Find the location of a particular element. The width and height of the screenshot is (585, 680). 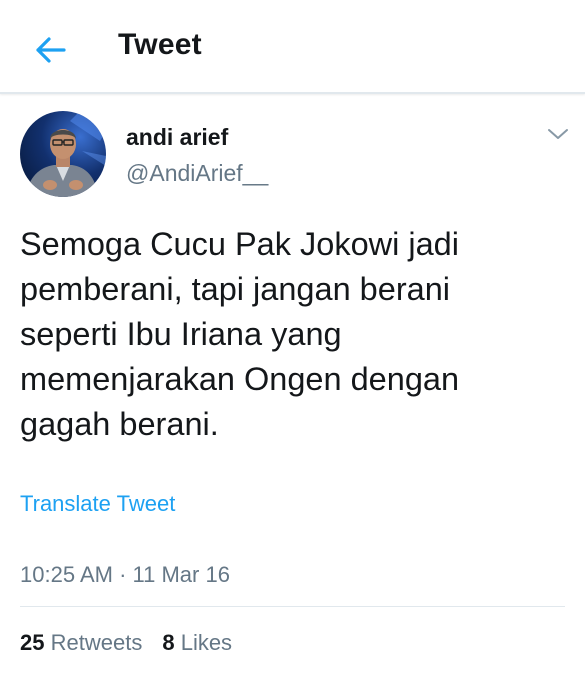

tweet-time: 10:25 AM is located at coordinates (66, 574).